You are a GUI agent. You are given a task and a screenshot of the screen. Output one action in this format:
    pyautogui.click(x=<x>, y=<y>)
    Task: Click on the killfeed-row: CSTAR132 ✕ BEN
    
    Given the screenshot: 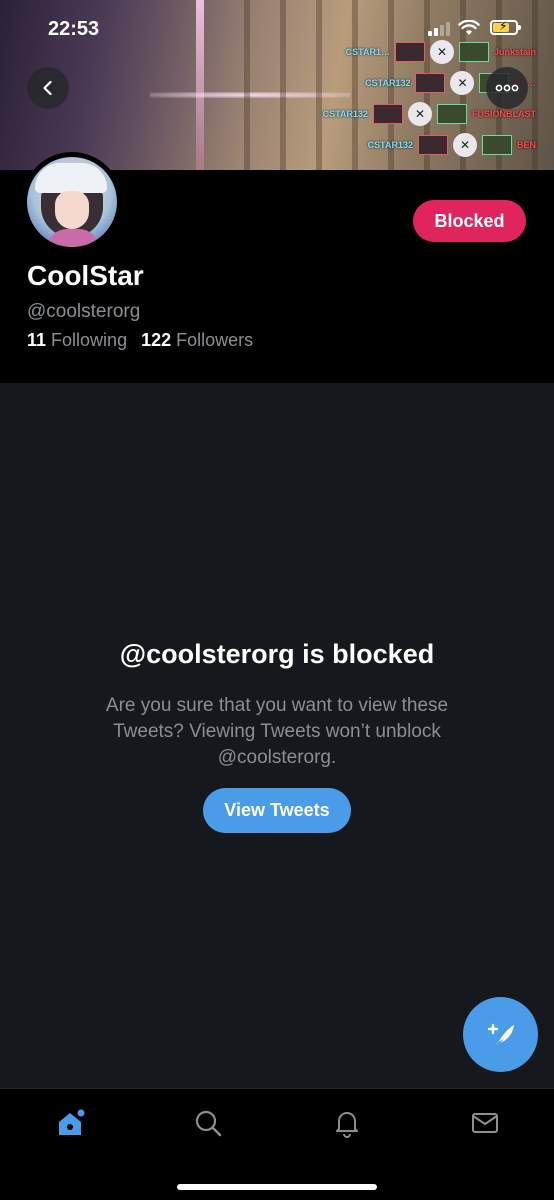 What is the action you would take?
    pyautogui.click(x=406, y=145)
    